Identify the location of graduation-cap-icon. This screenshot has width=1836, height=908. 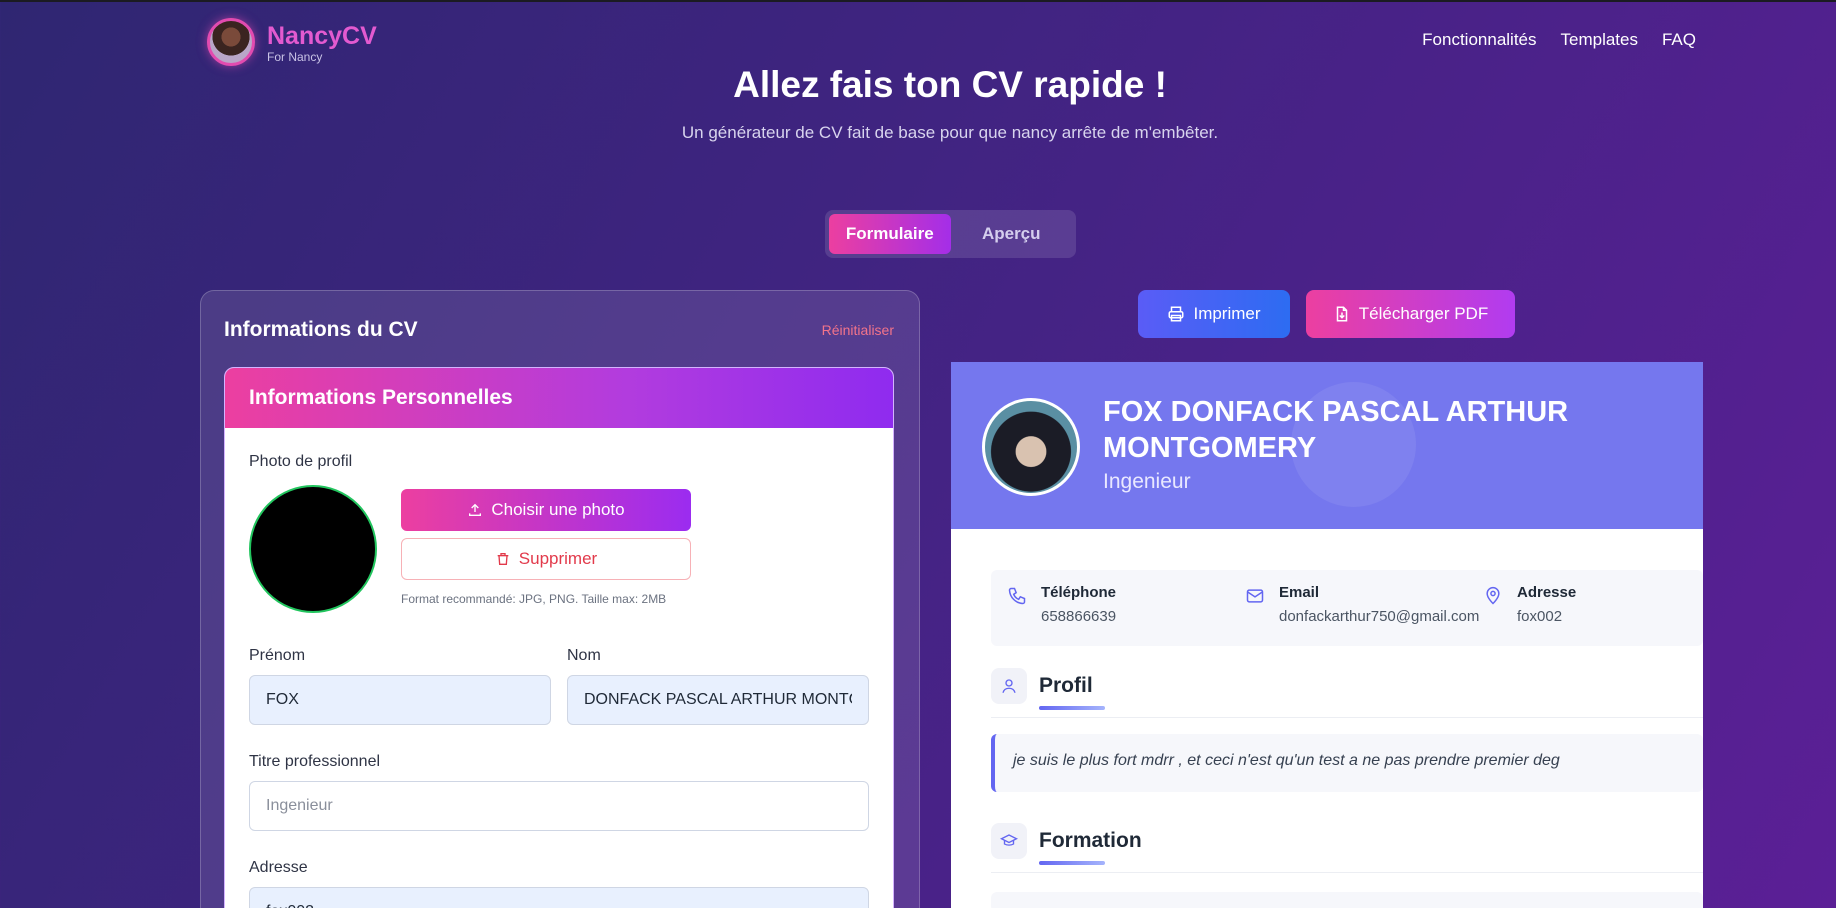
(1009, 841).